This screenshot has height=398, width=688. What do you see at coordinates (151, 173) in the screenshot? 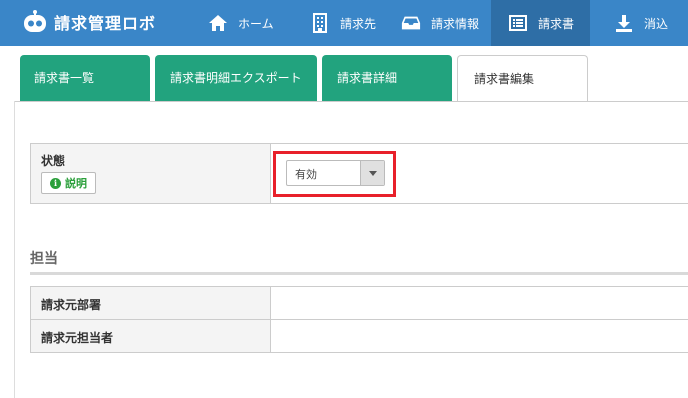
I see `status-label-cell: 状態 i 説明` at bounding box center [151, 173].